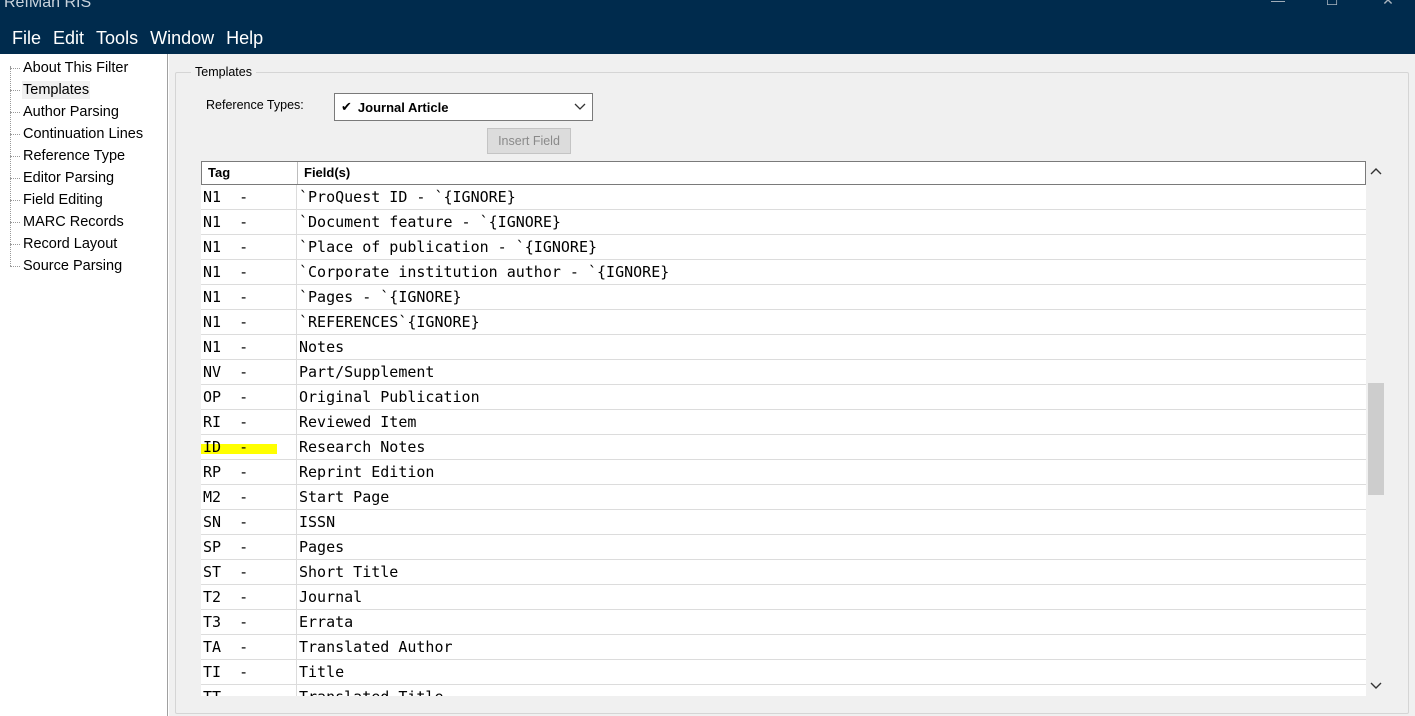 Image resolution: width=1415 pixels, height=716 pixels. Describe the element at coordinates (783, 672) in the screenshot. I see `table-row: TI - Title` at that location.